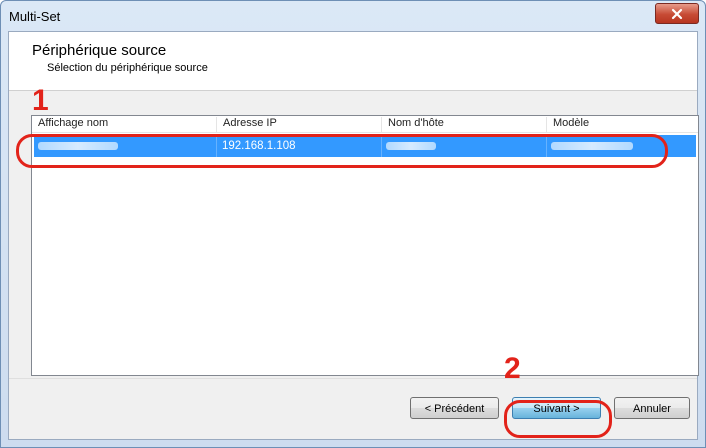  I want to click on column-header-display-name: Affichage nom, so click(124, 124).